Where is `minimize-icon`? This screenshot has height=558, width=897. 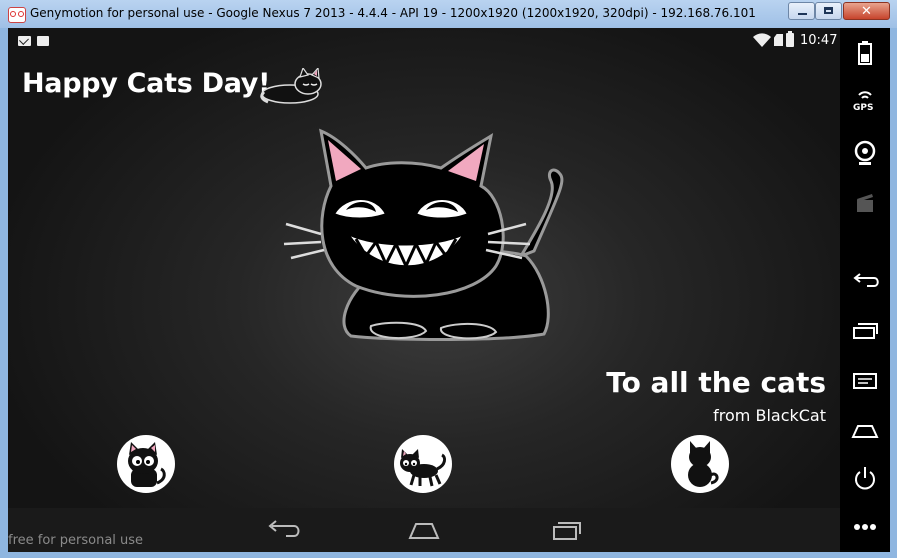 minimize-icon is located at coordinates (802, 14).